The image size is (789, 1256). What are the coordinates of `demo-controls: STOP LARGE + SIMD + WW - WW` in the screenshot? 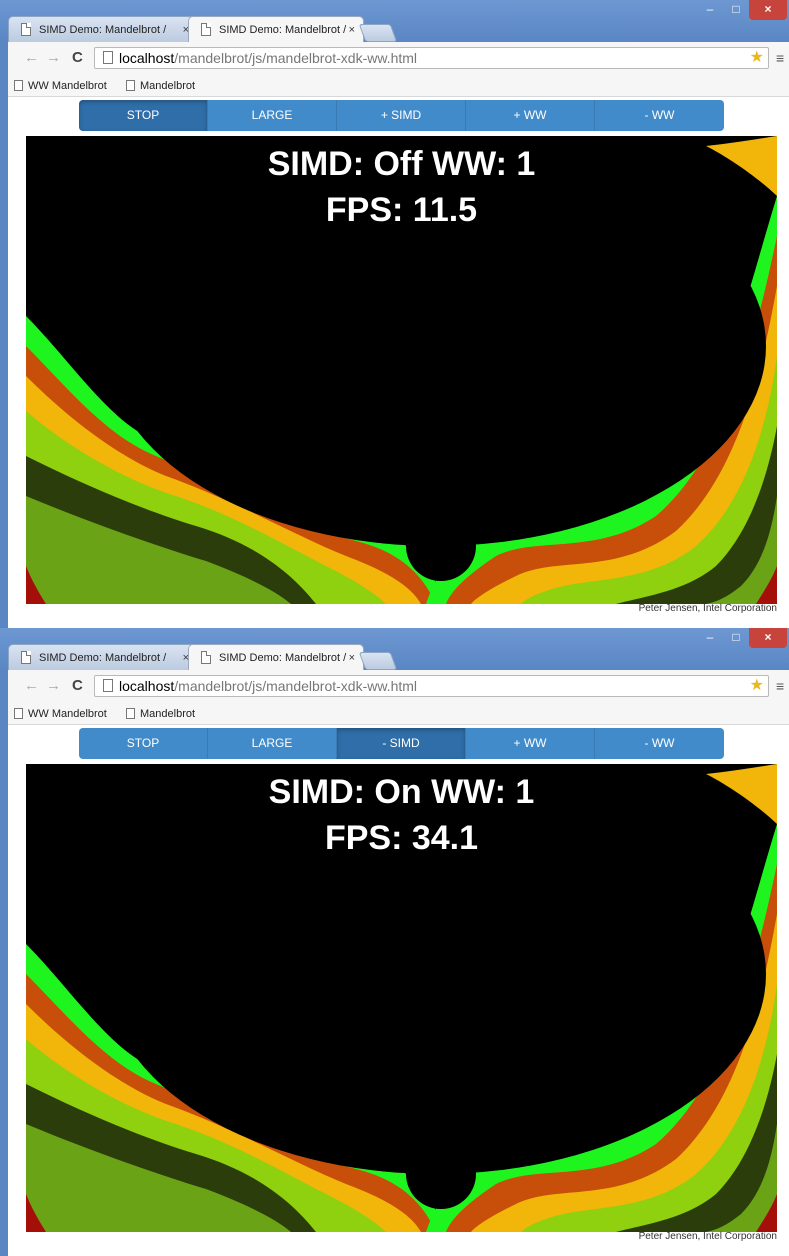 It's located at (401, 115).